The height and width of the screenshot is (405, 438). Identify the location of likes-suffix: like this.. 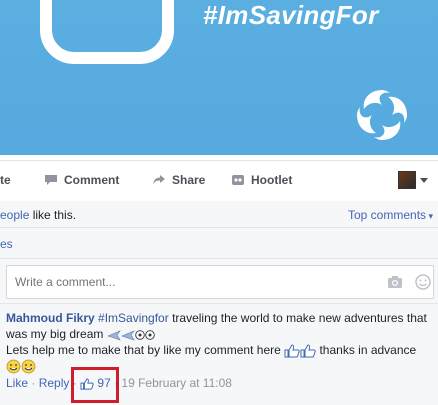
(53, 215).